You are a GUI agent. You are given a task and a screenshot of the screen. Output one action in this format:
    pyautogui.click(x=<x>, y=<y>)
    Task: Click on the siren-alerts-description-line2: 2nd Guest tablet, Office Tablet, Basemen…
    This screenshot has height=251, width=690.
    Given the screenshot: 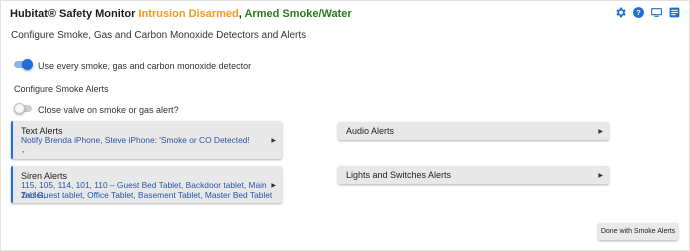 What is the action you would take?
    pyautogui.click(x=147, y=195)
    